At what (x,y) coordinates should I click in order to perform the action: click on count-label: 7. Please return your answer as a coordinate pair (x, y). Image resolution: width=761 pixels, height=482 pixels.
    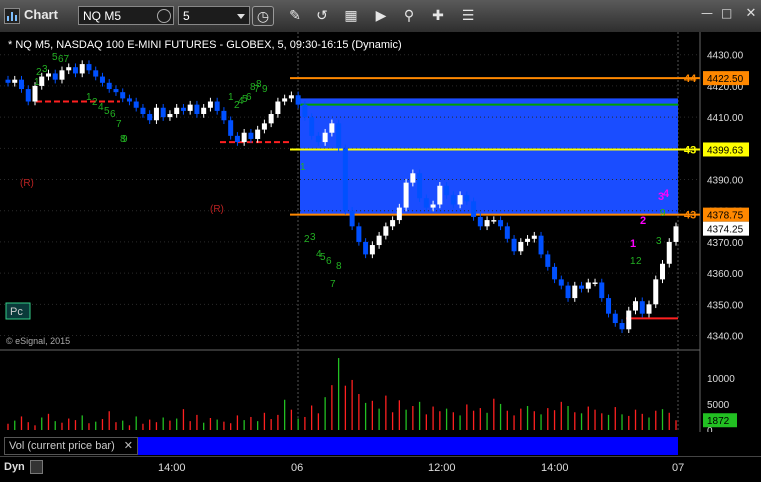
    Looking at the image, I should click on (257, 89).